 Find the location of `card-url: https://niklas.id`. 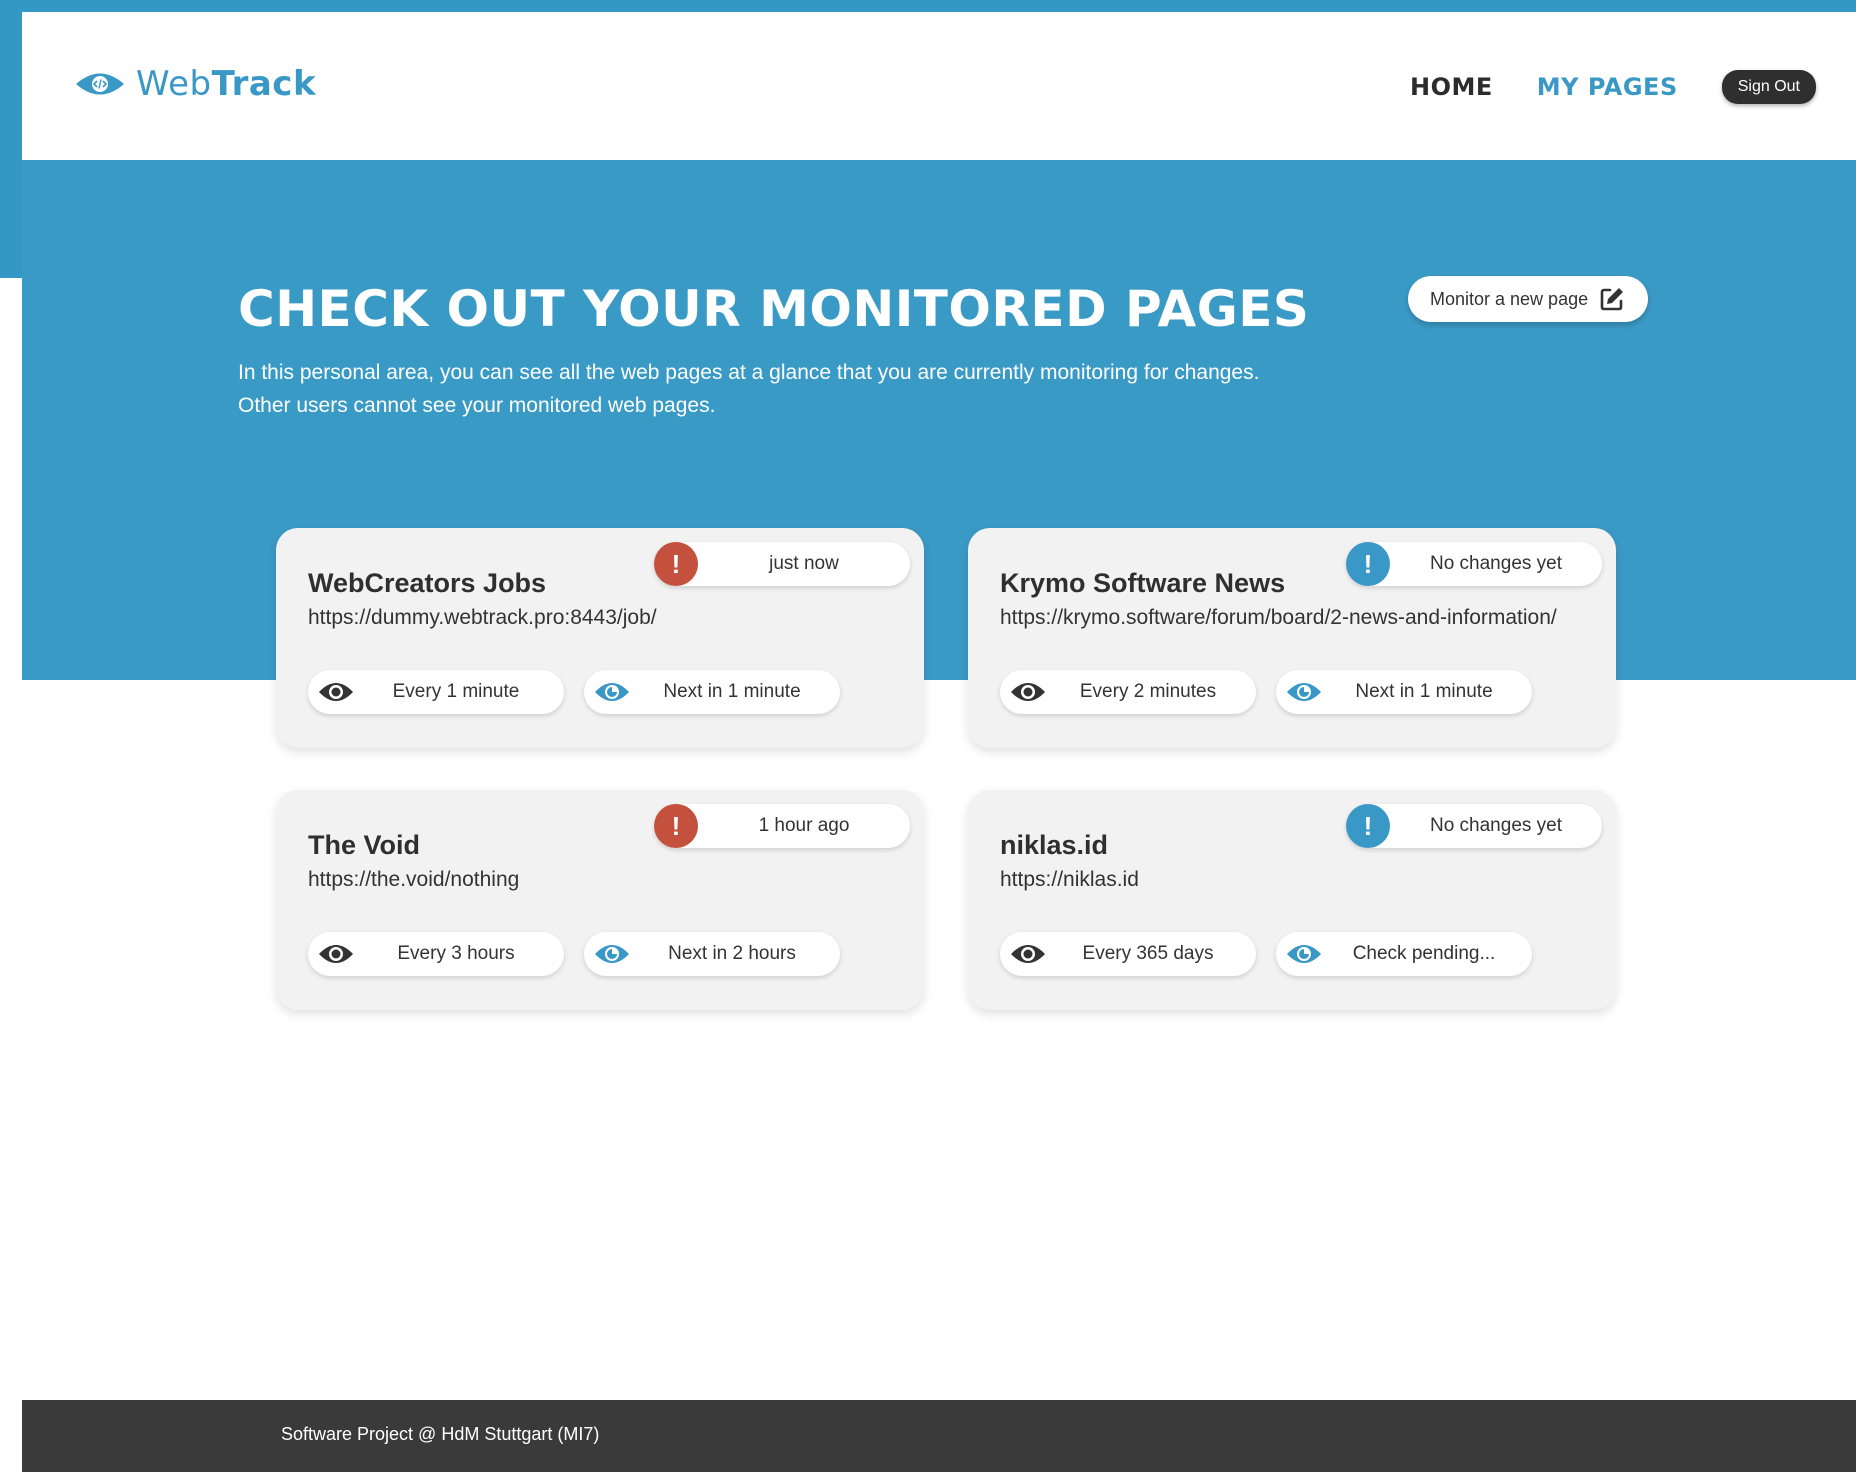

card-url: https://niklas.id is located at coordinates (1069, 880).